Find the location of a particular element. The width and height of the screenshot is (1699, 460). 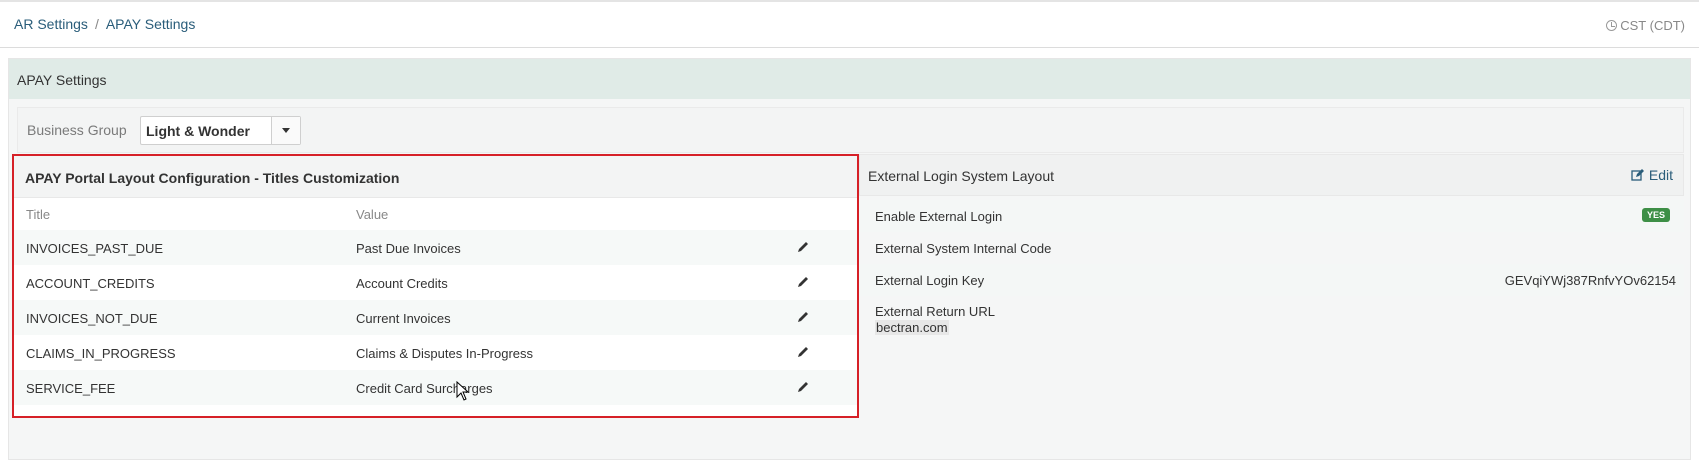

clock-icon is located at coordinates (1612, 25).